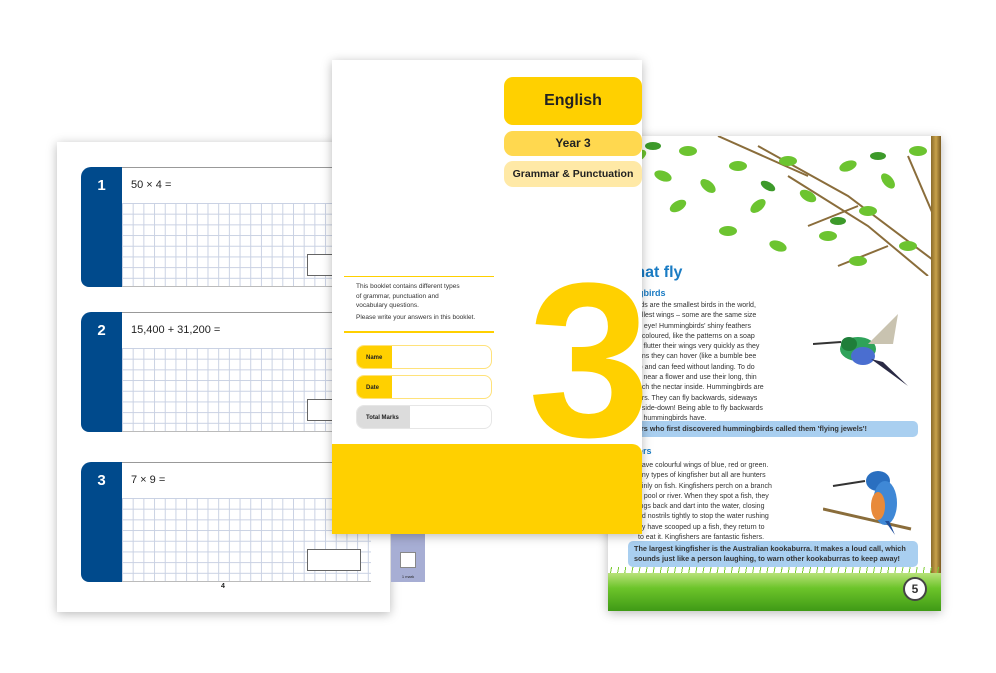 The height and width of the screenshot is (673, 996). I want to click on subject-label: English, so click(573, 101).